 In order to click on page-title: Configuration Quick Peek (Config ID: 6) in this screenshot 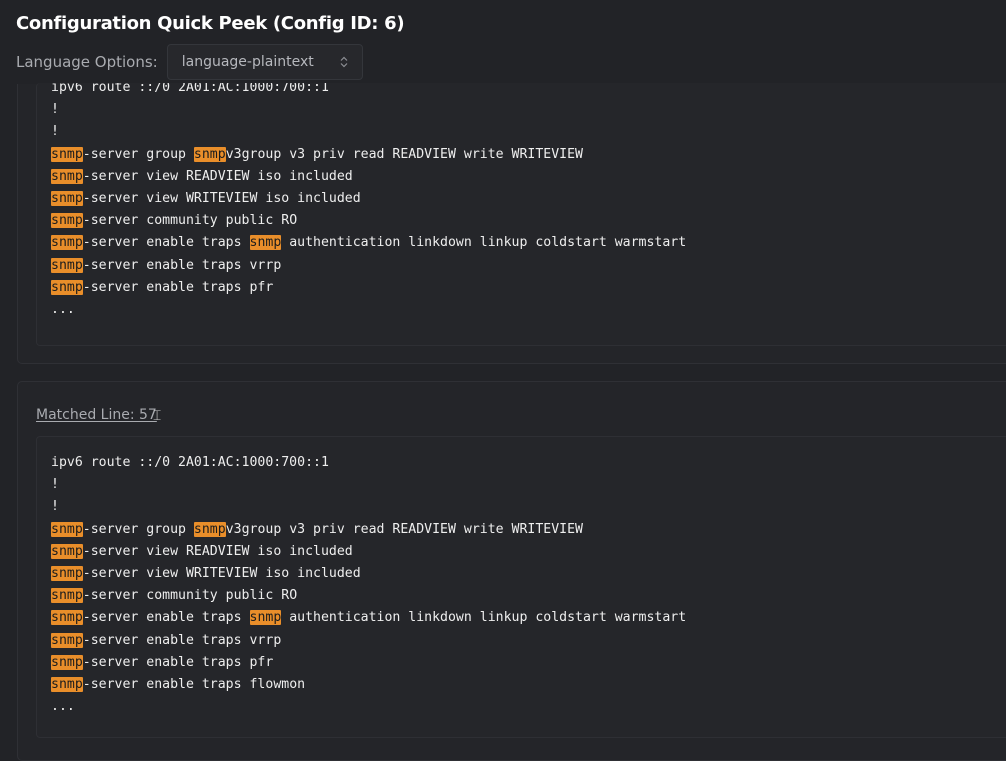, I will do `click(210, 23)`.